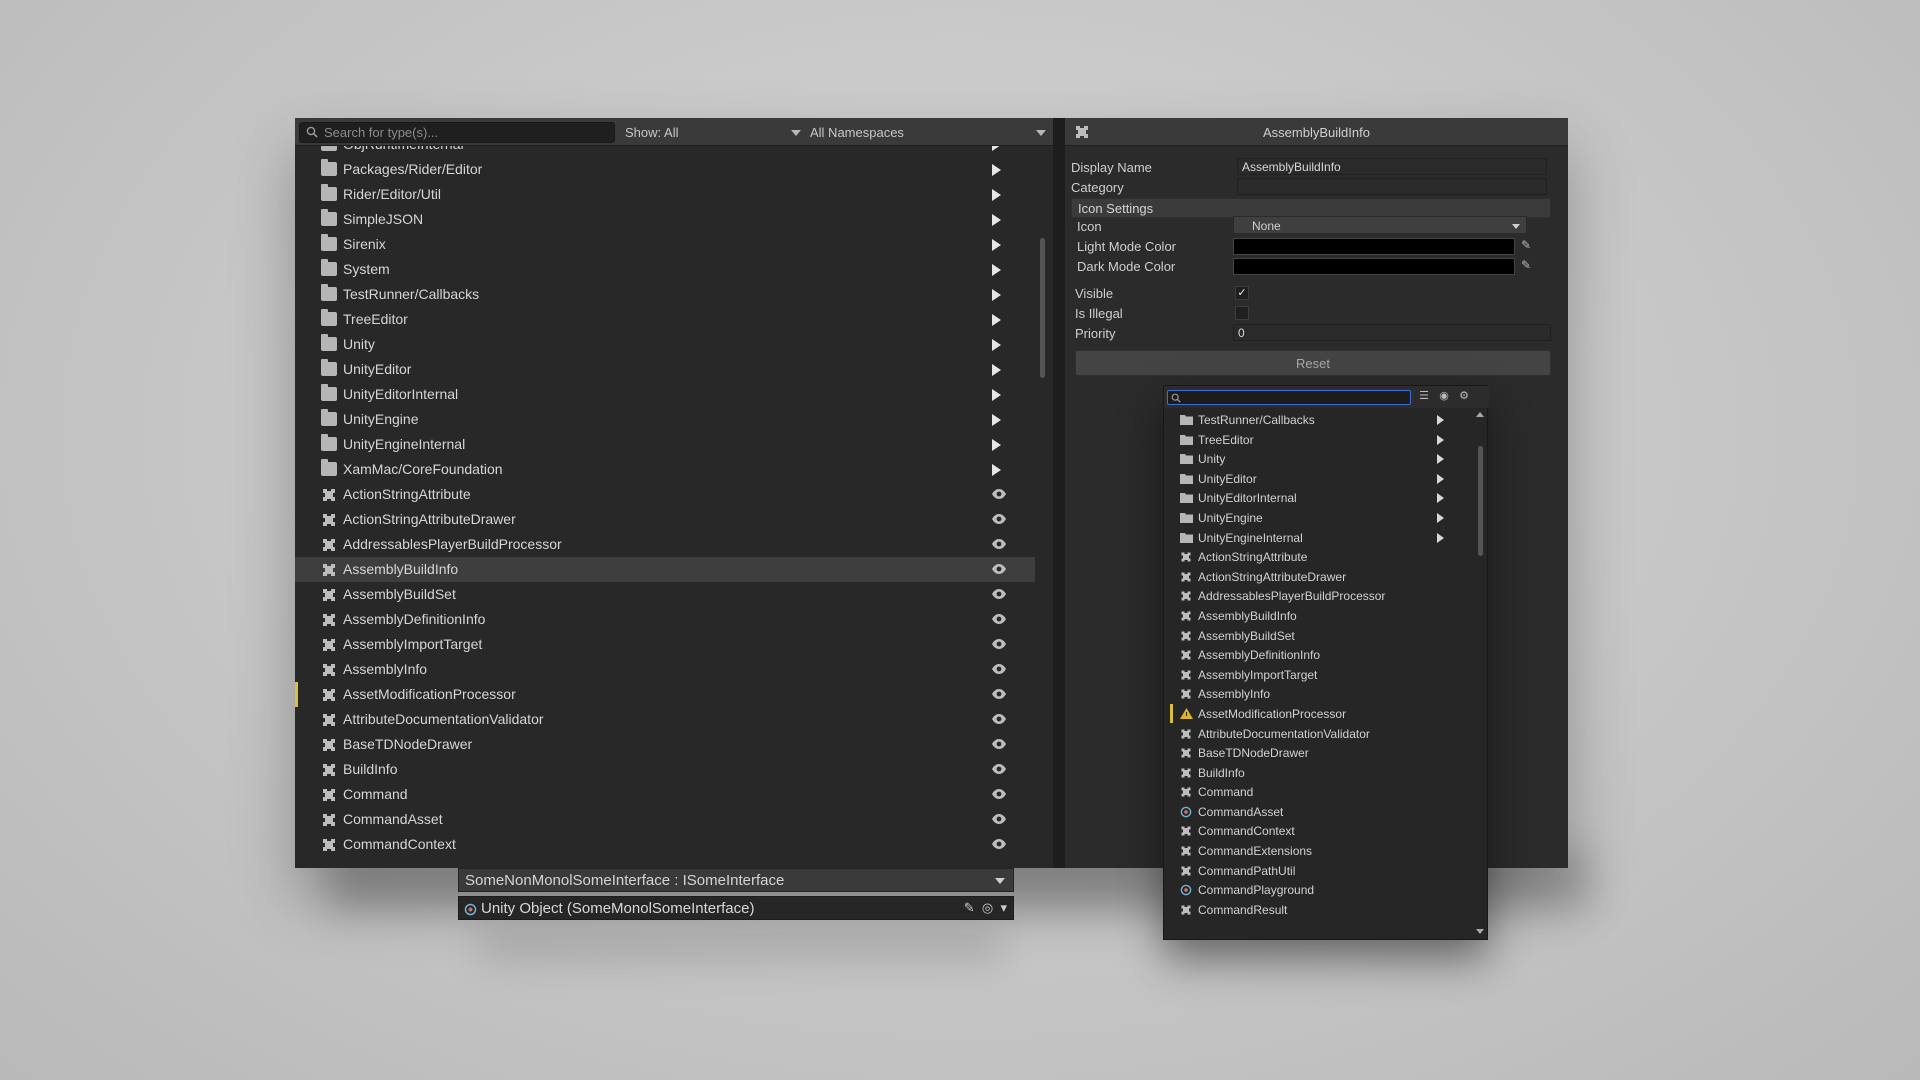 The width and height of the screenshot is (1920, 1080). Describe the element at coordinates (665, 469) in the screenshot. I see `namespace-row: XamMac/CoreFoundation` at that location.